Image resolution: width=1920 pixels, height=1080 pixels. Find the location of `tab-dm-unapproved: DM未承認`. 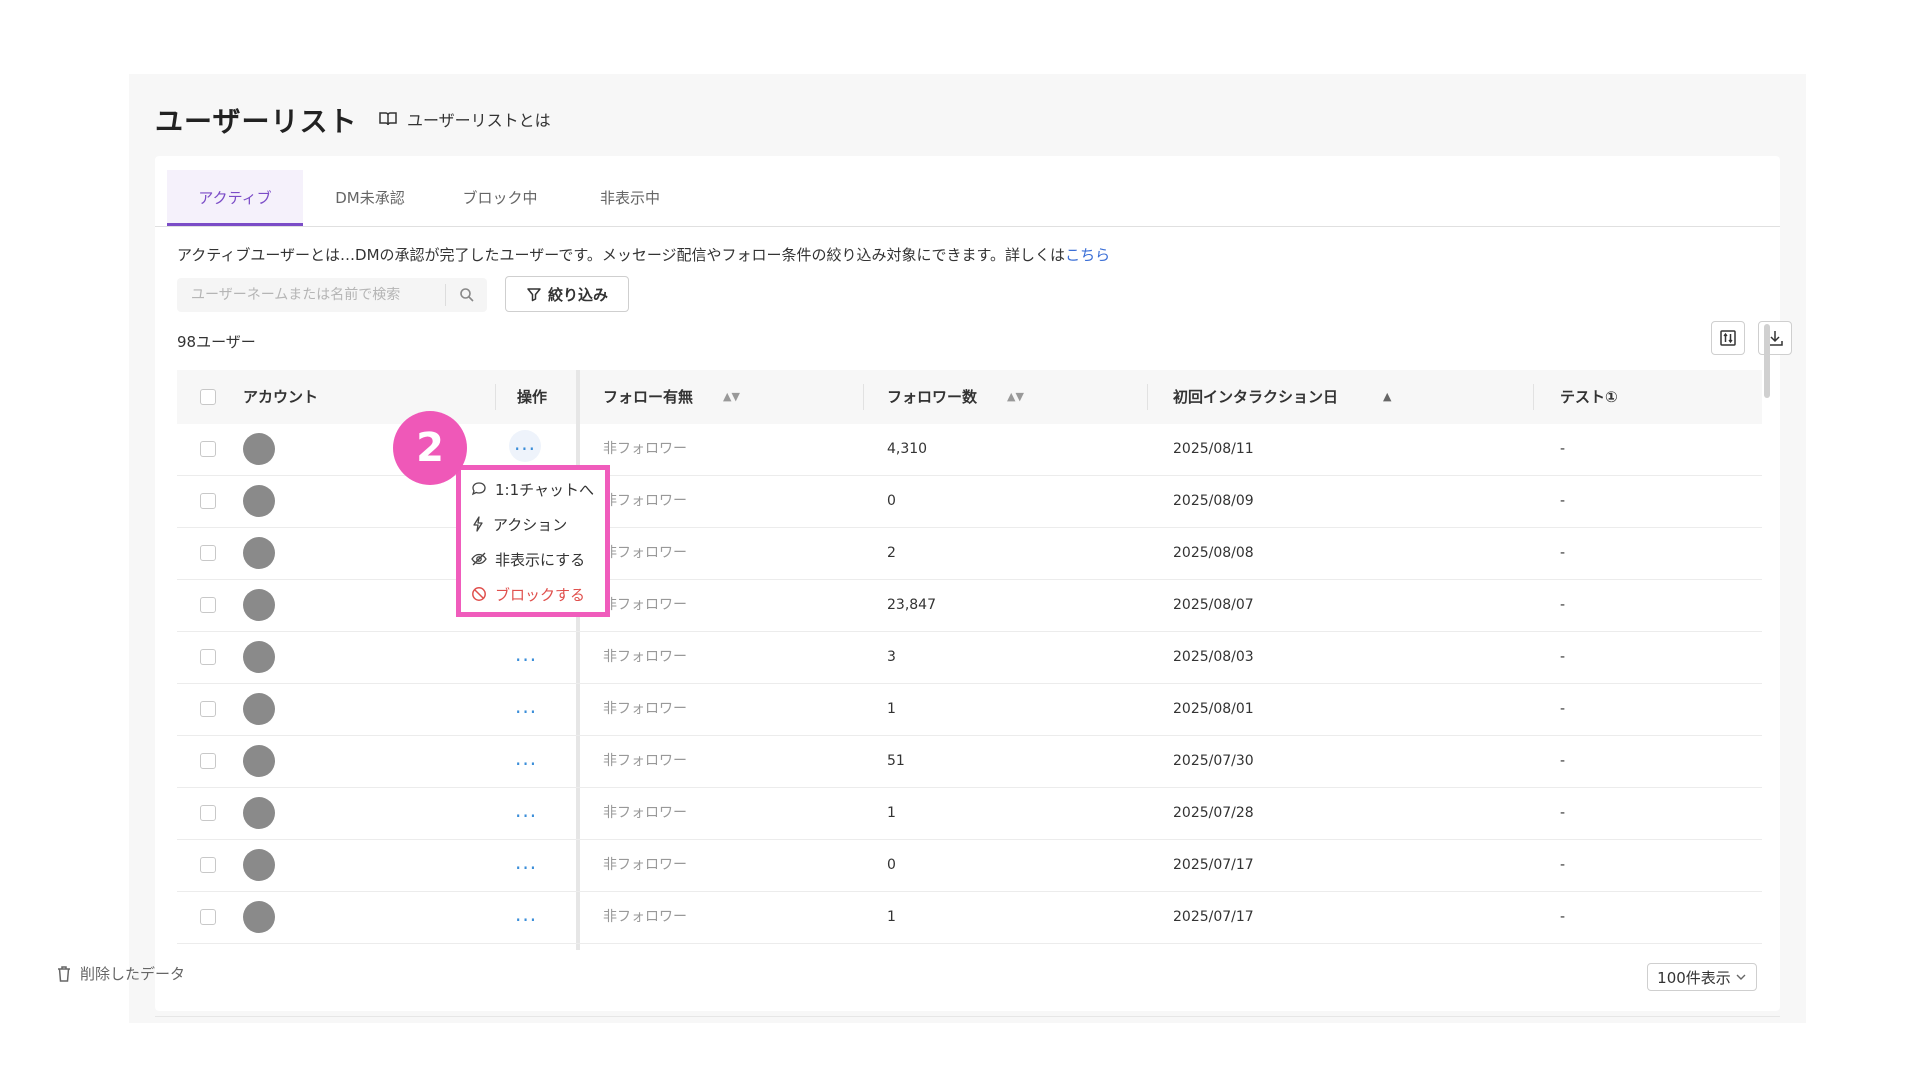

tab-dm-unapproved: DM未承認 is located at coordinates (370, 198).